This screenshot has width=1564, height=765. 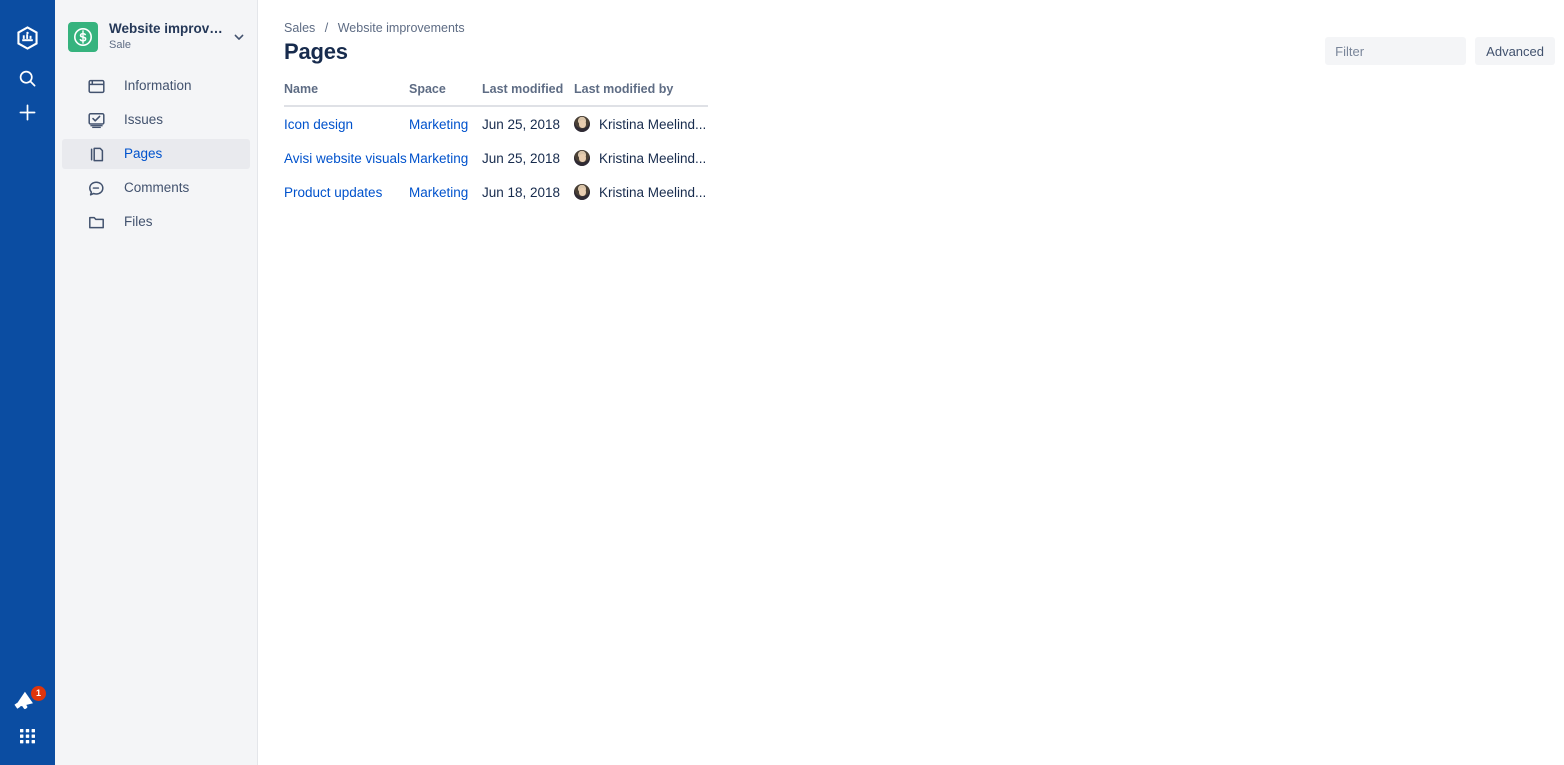 What do you see at coordinates (528, 94) in the screenshot?
I see `column-header-last-modified: Last modified` at bounding box center [528, 94].